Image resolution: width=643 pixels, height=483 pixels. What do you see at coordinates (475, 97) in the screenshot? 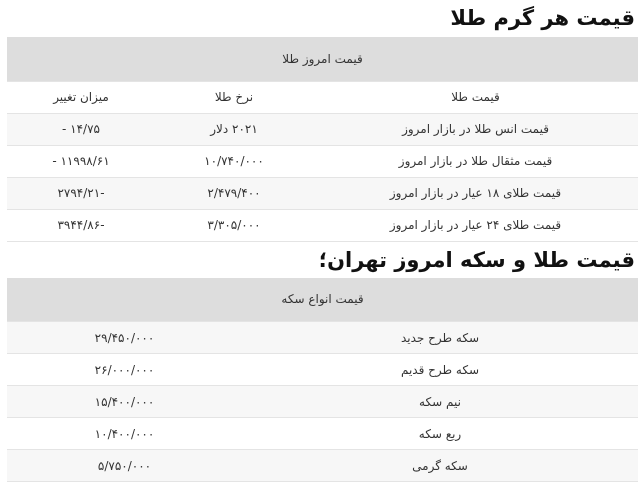
I see `column-header-gold-price: قیمت طلا` at bounding box center [475, 97].